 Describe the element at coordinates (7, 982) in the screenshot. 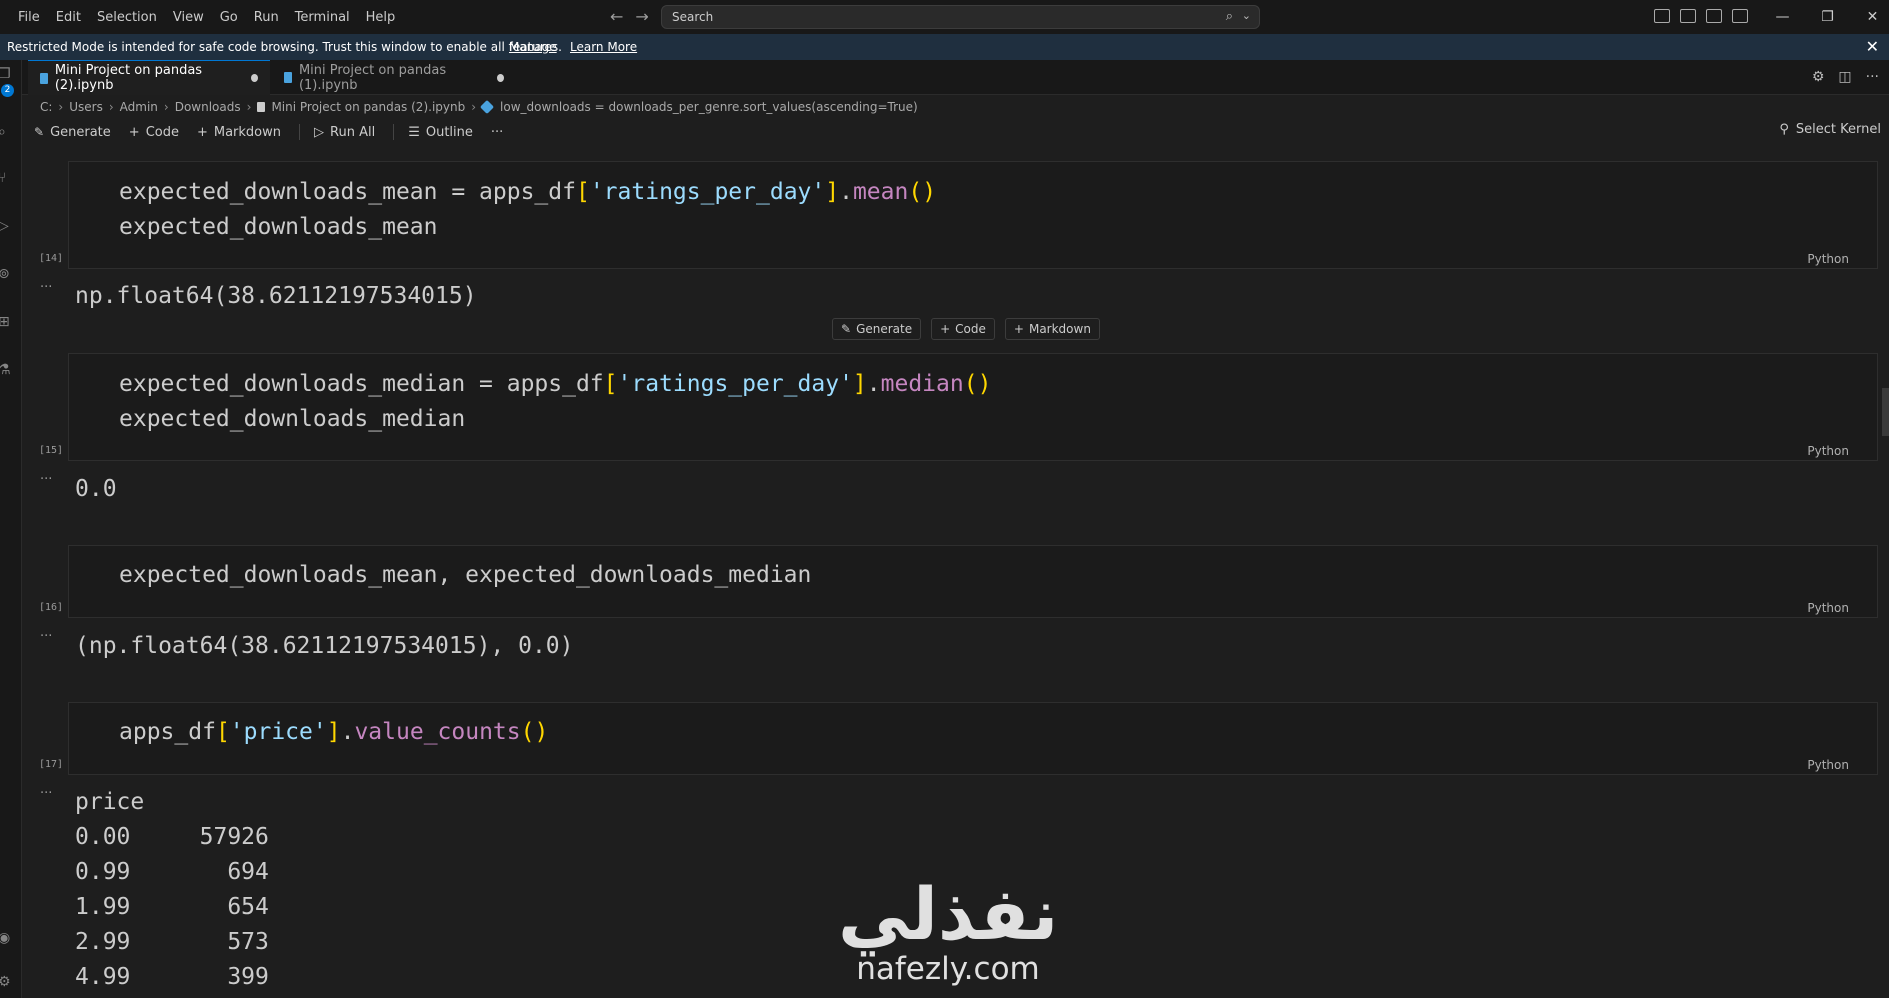

I see `manage-gear-icon: ⚙` at that location.